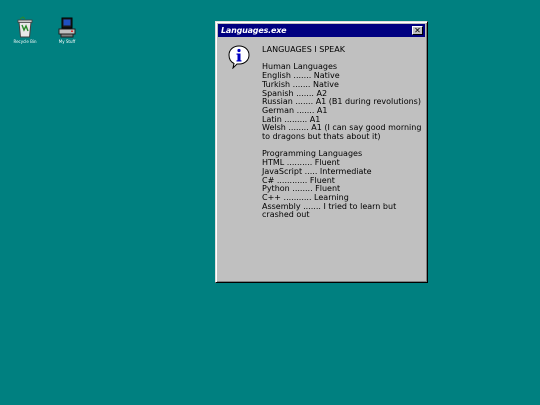  I want to click on window-title: Languages.exe, so click(254, 30).